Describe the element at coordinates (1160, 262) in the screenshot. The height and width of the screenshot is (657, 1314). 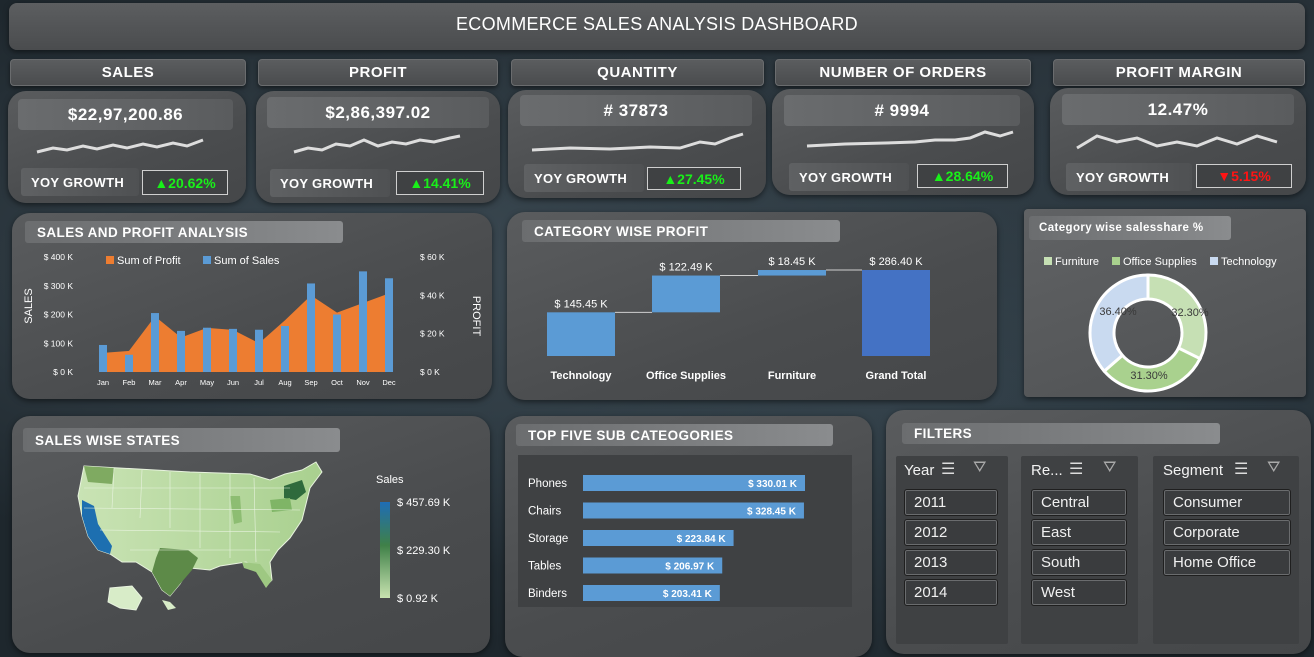
I see `salesshare-legend-label: Office Supplies` at that location.